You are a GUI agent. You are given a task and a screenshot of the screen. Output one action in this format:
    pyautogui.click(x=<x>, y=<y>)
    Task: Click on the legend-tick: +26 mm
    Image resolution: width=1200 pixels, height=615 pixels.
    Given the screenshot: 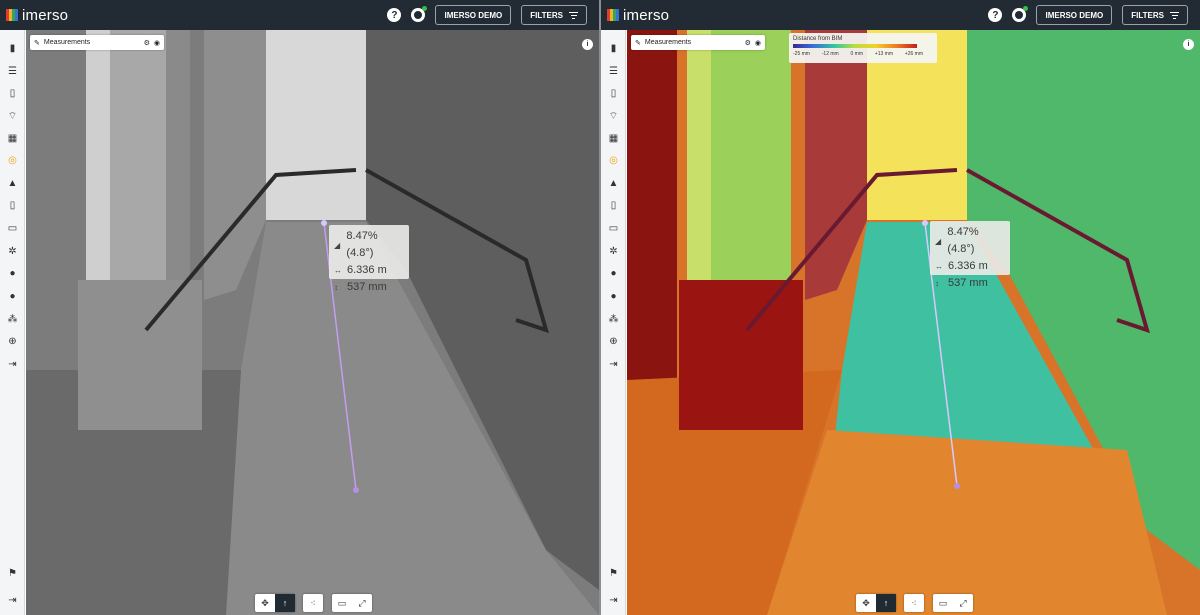 What is the action you would take?
    pyautogui.click(x=913, y=54)
    